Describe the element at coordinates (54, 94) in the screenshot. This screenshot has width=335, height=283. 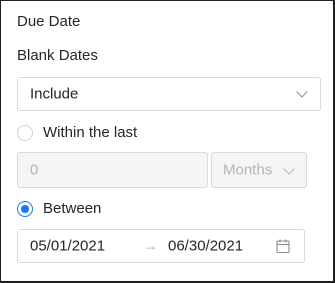
I see `blank-dates-select-value: Include` at that location.